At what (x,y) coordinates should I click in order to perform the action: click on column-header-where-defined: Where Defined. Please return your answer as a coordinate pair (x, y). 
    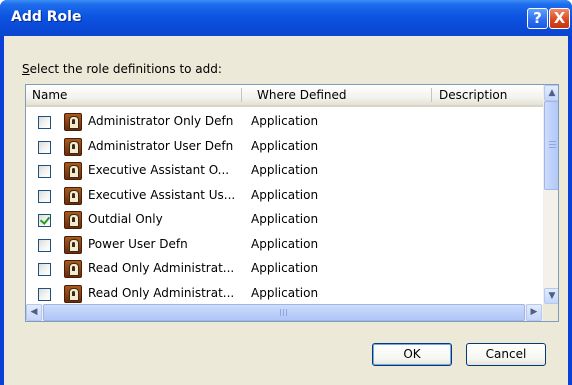
    Looking at the image, I should click on (341, 95).